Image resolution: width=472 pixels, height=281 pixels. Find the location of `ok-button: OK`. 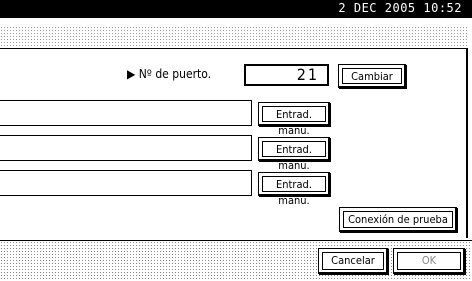

ok-button: OK is located at coordinates (429, 261).